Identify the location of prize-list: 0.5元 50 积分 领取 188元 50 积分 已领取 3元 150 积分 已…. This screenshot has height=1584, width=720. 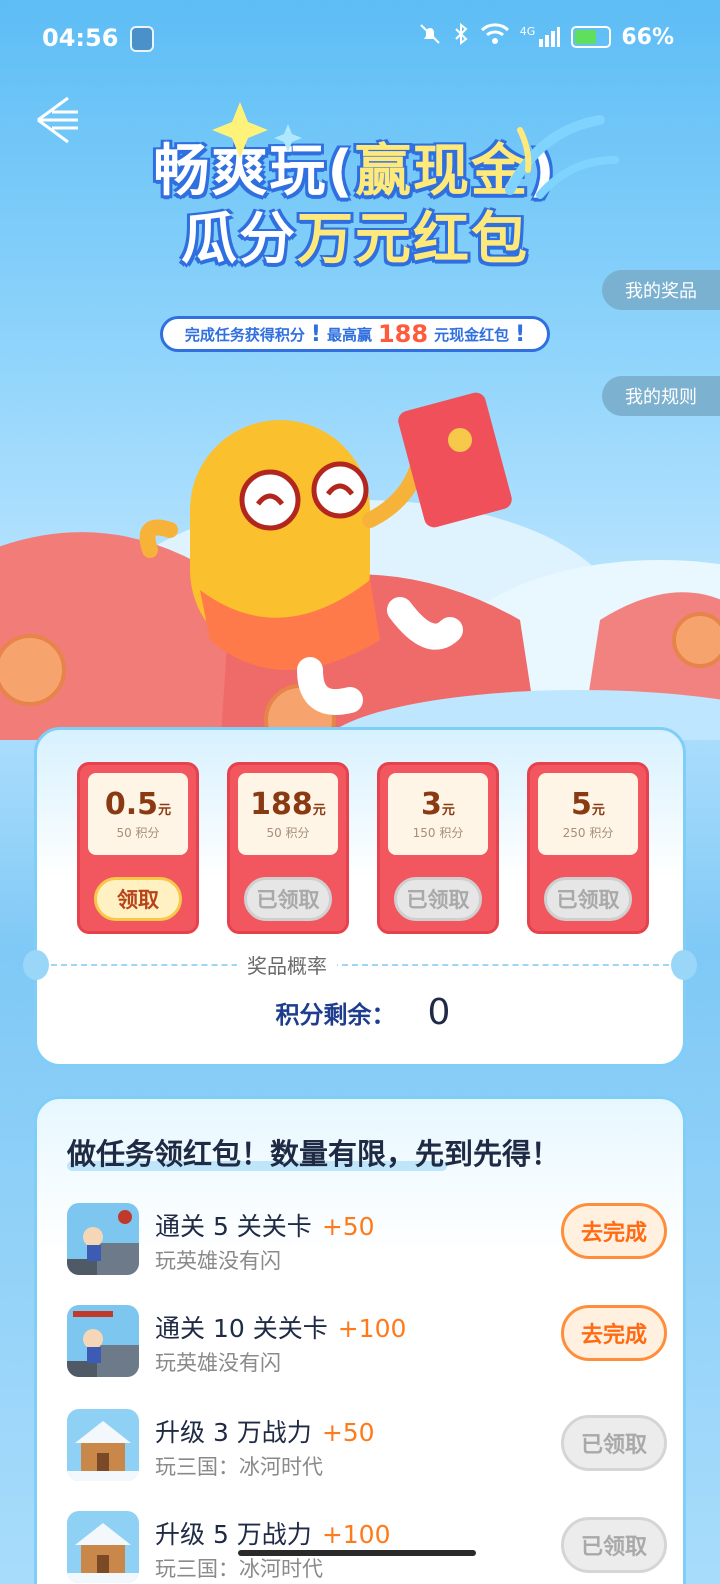
(363, 848).